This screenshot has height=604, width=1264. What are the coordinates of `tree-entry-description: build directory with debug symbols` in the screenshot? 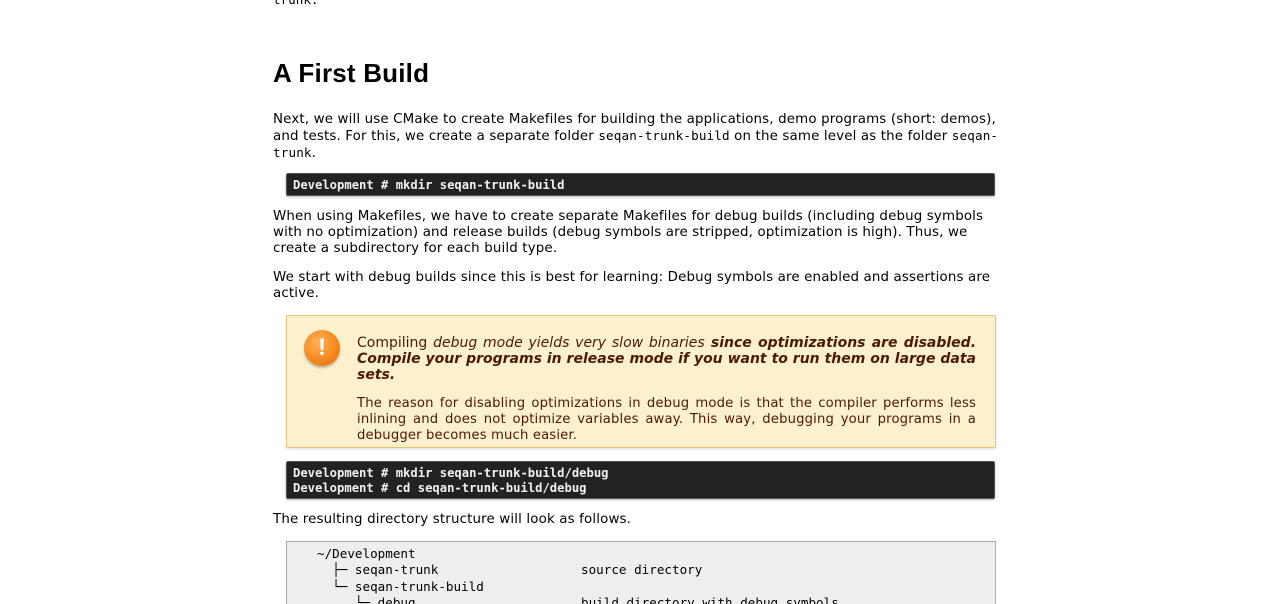 It's located at (710, 599).